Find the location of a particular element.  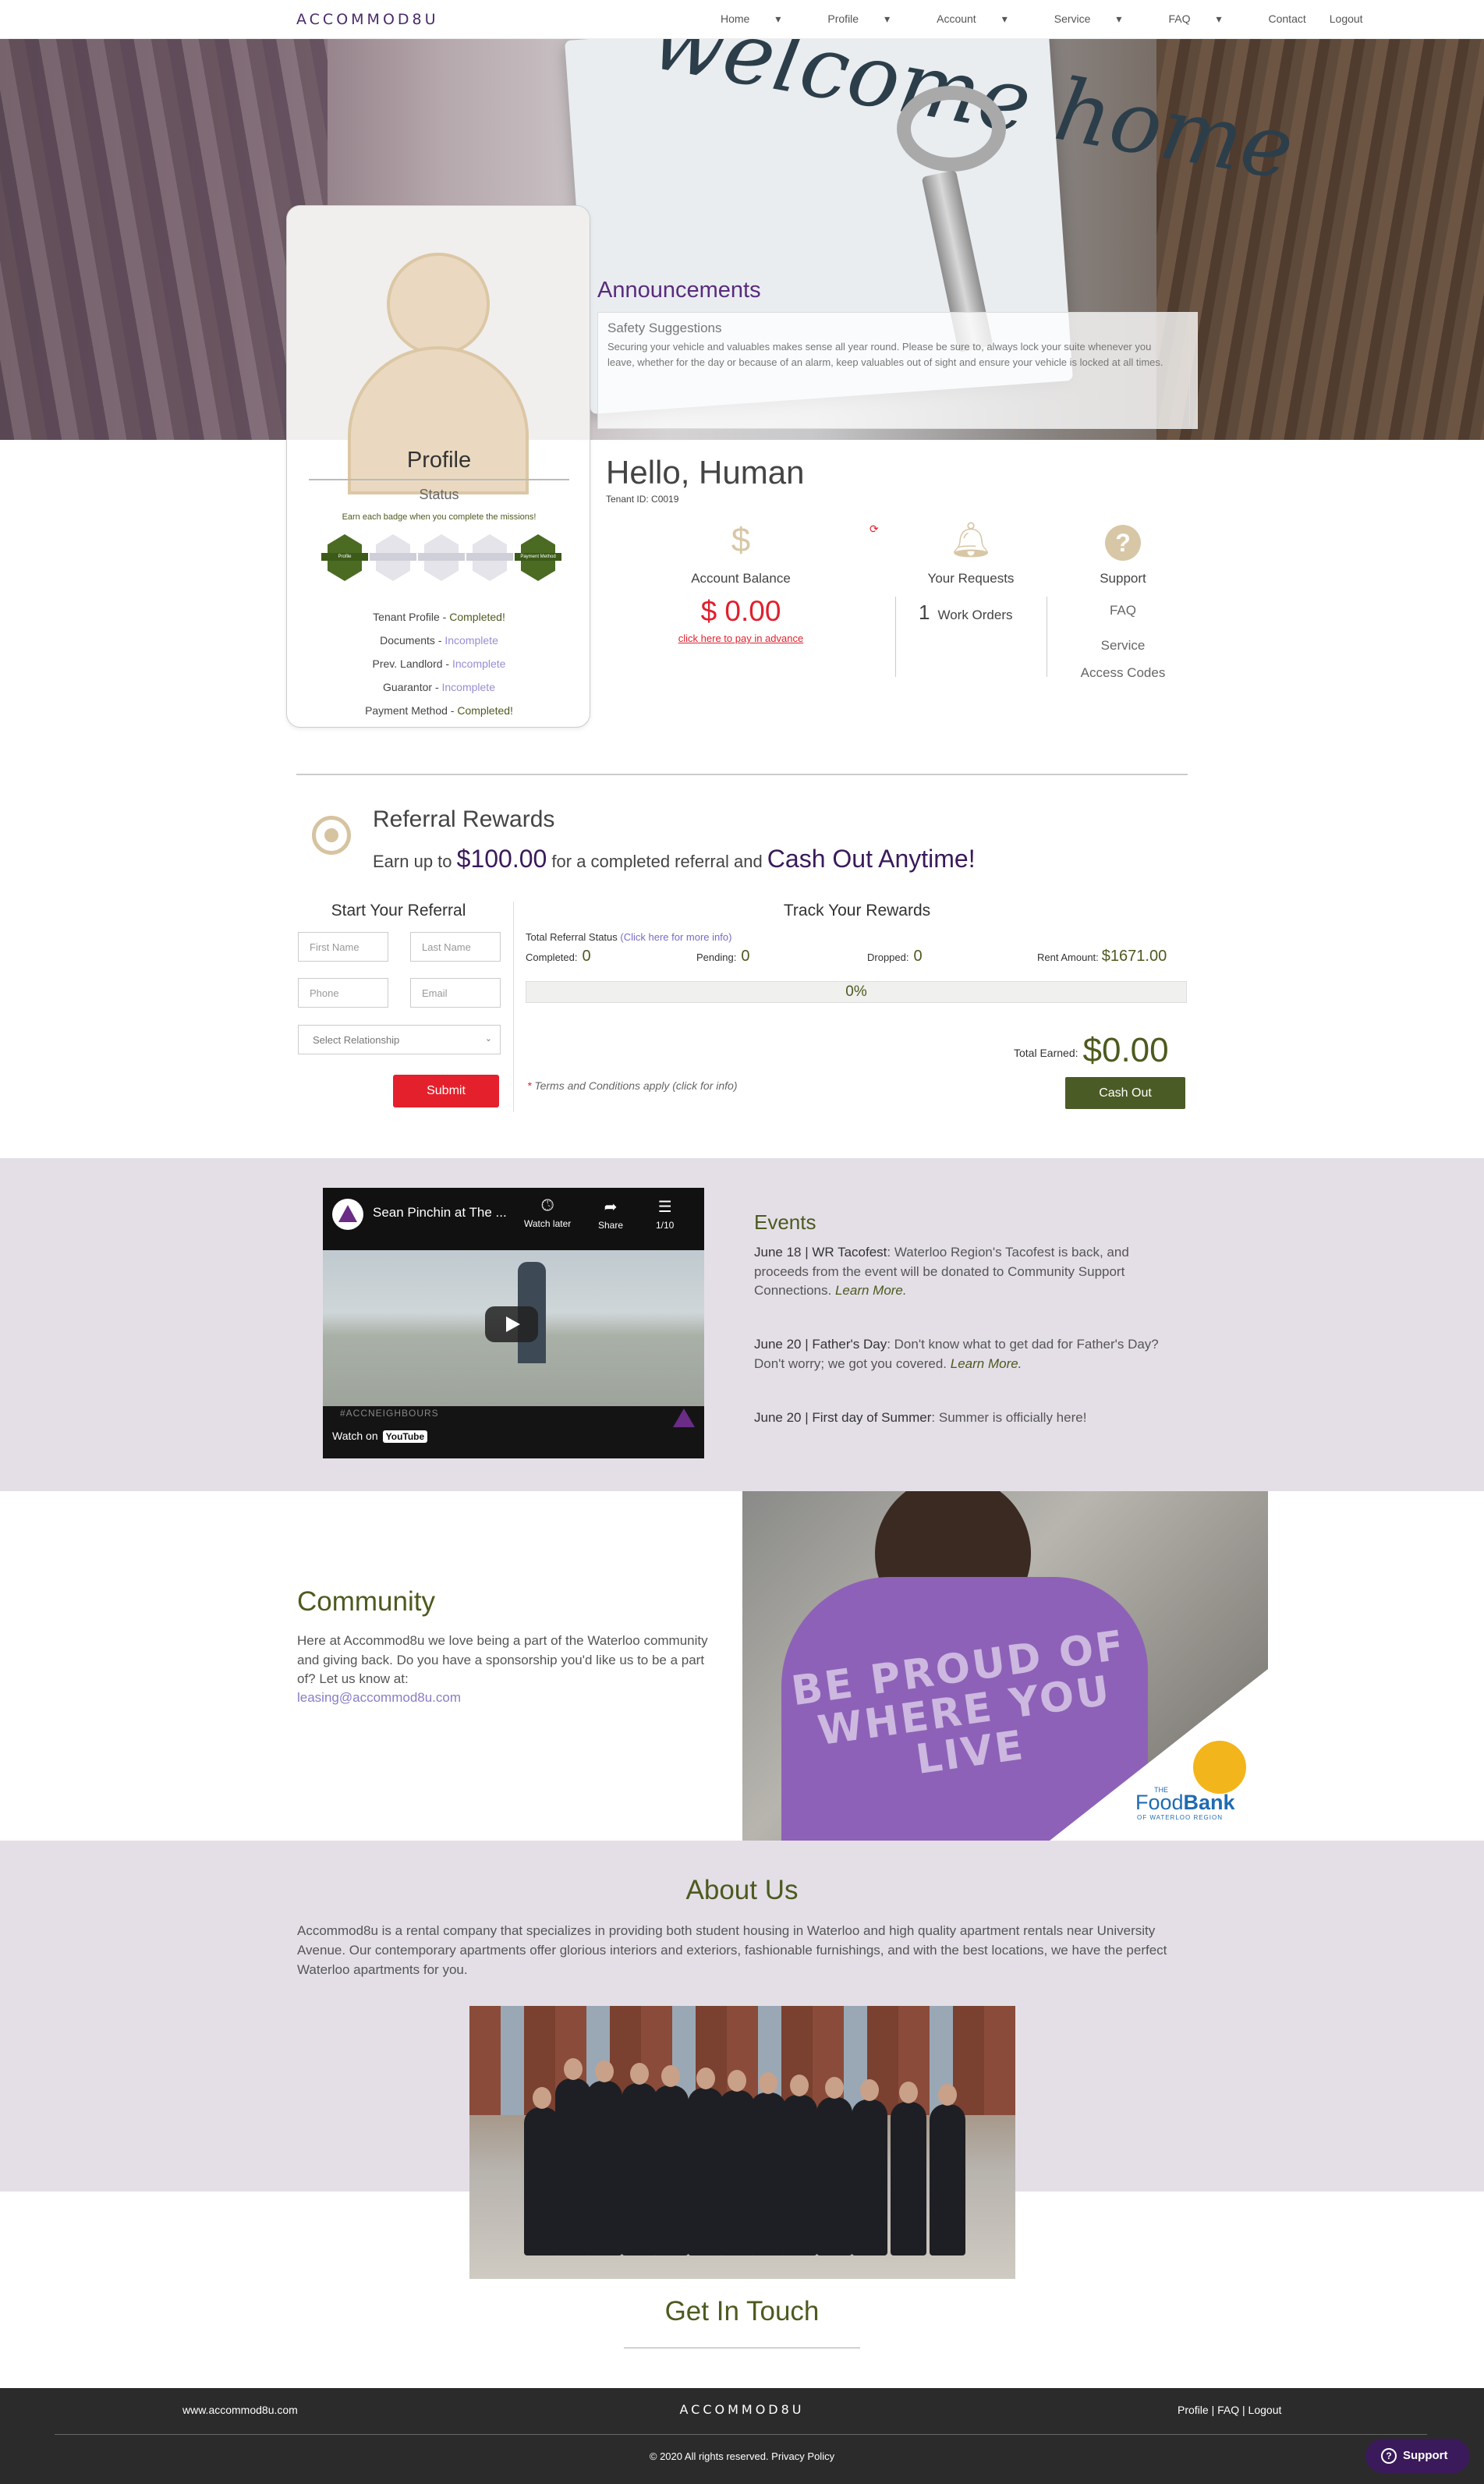

footer-links: Profile | FAQ | Logout is located at coordinates (1230, 2410).